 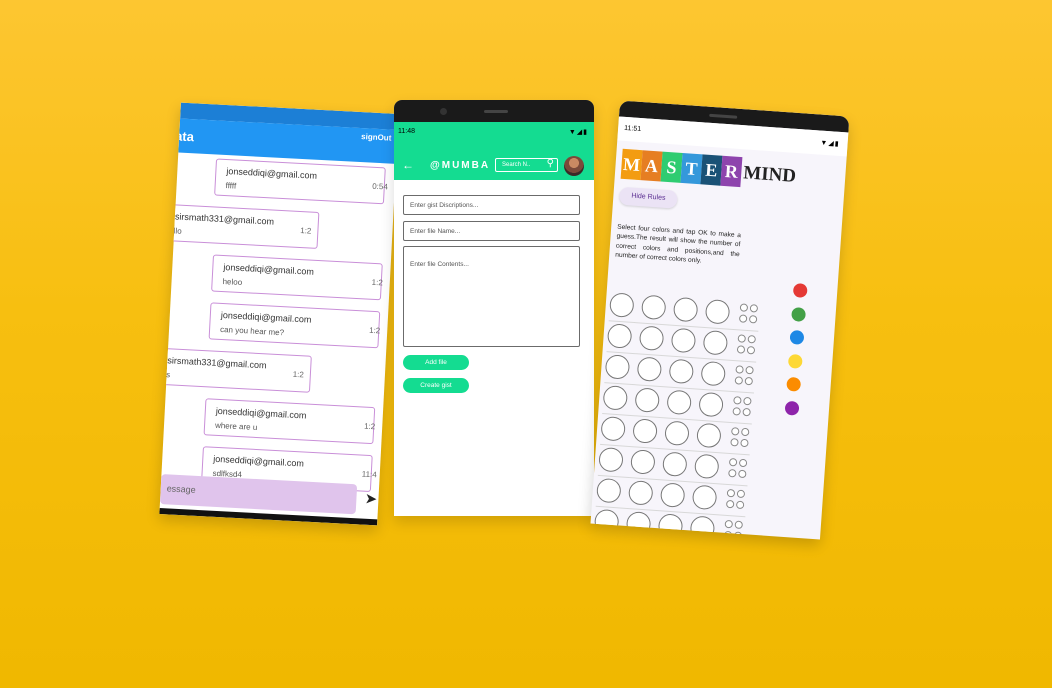 What do you see at coordinates (252, 331) in the screenshot?
I see `message-text: can you hear me?` at bounding box center [252, 331].